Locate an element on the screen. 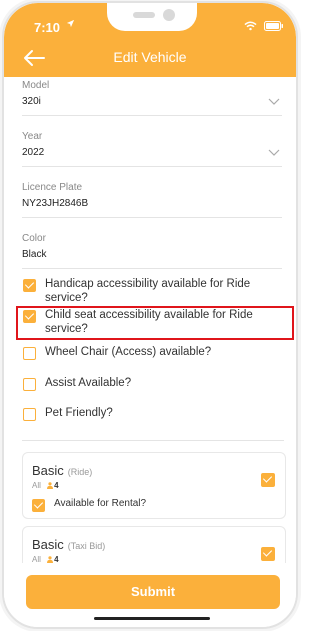 The height and width of the screenshot is (631, 320). app-header: 7:10 Edit Vehicle is located at coordinates (150, 40).